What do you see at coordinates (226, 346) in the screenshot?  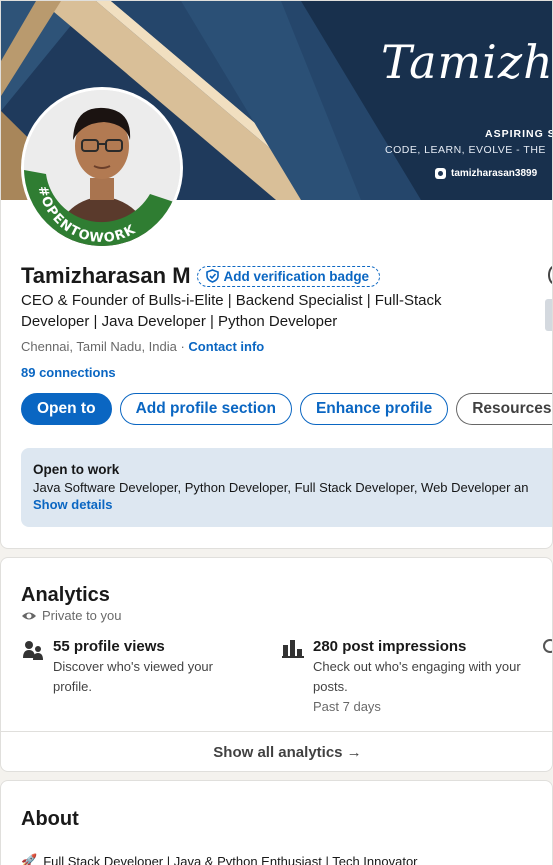 I see `contact-info-link: Contact info` at bounding box center [226, 346].